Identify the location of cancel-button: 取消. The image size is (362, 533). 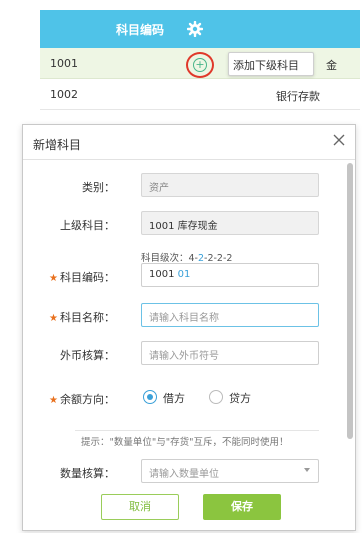
(140, 507).